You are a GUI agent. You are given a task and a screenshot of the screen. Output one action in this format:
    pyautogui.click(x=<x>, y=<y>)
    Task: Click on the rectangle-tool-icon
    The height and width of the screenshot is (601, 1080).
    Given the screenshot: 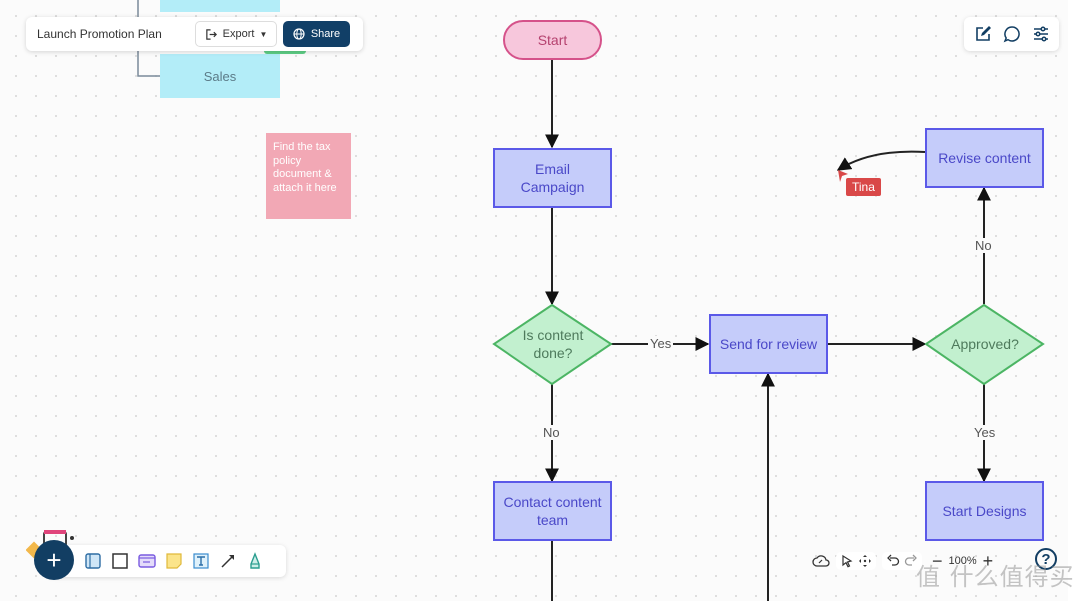 What is the action you would take?
    pyautogui.click(x=120, y=561)
    